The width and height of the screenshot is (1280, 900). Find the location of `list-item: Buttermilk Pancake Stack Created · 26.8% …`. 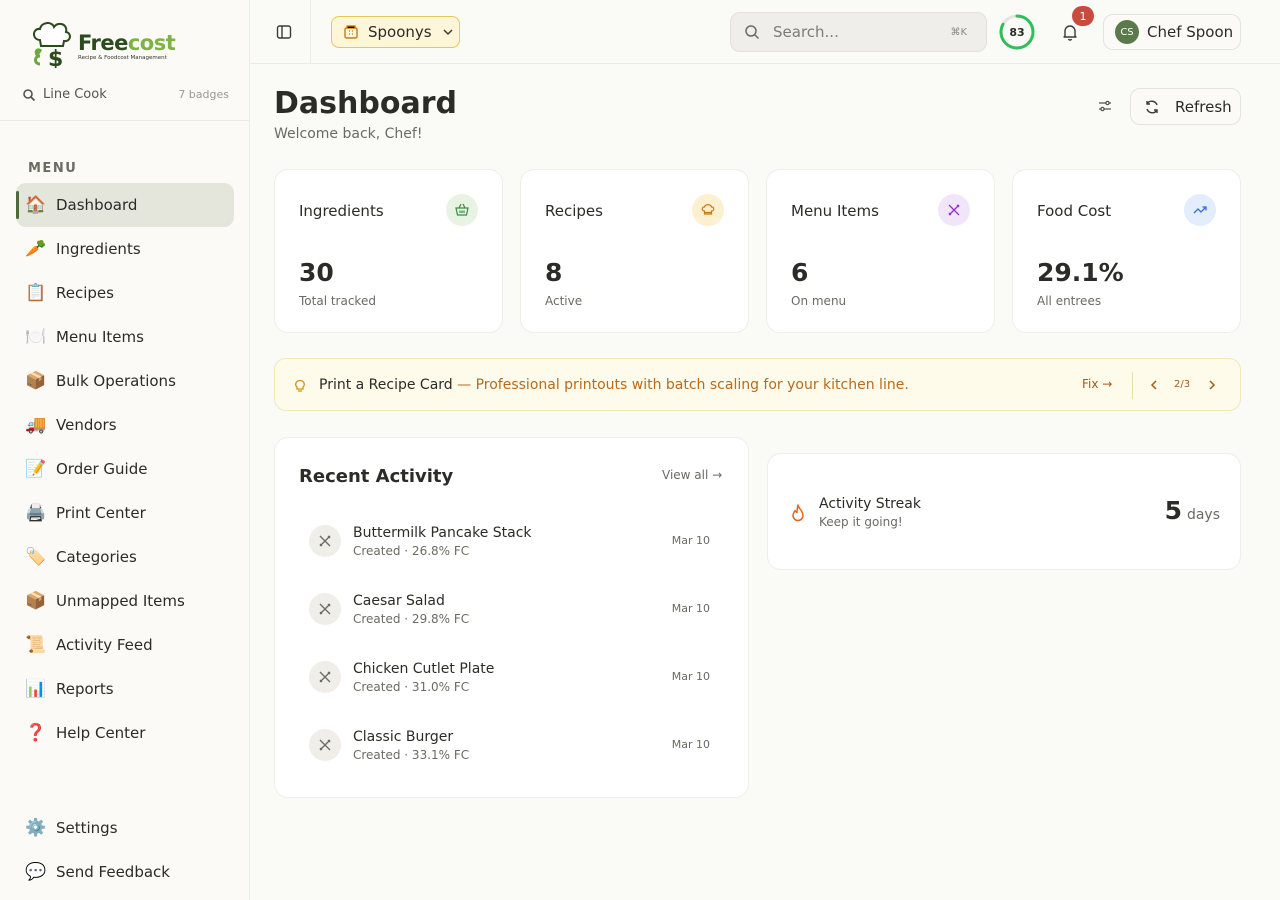

list-item: Buttermilk Pancake Stack Created · 26.8% … is located at coordinates (512, 541).